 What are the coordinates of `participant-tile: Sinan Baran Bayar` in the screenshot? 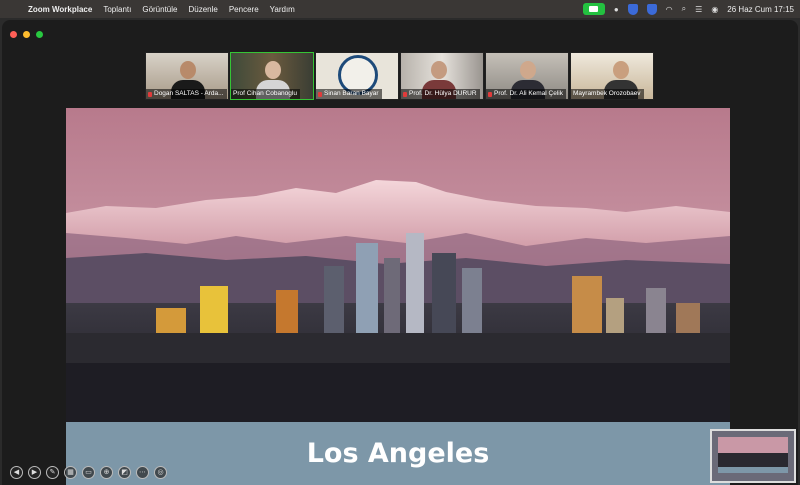 It's located at (357, 76).